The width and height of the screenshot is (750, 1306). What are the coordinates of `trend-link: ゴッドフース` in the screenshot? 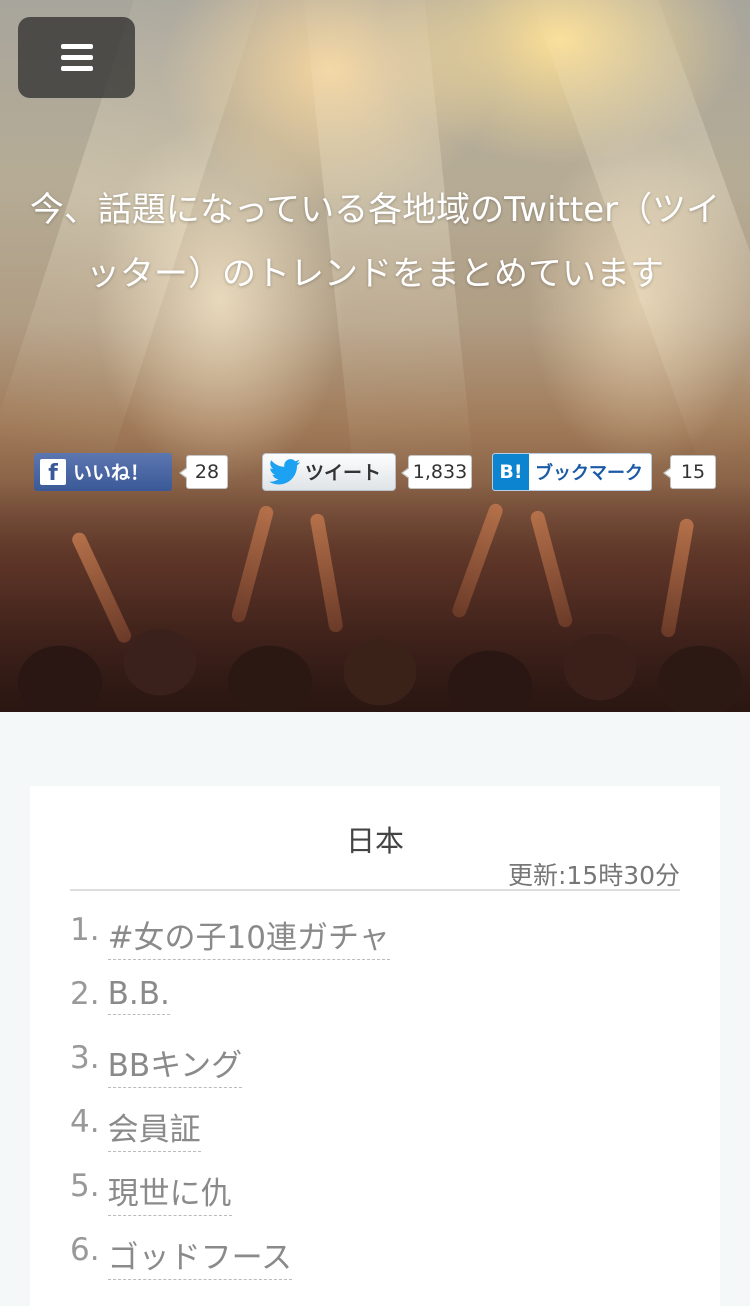 It's located at (200, 1256).